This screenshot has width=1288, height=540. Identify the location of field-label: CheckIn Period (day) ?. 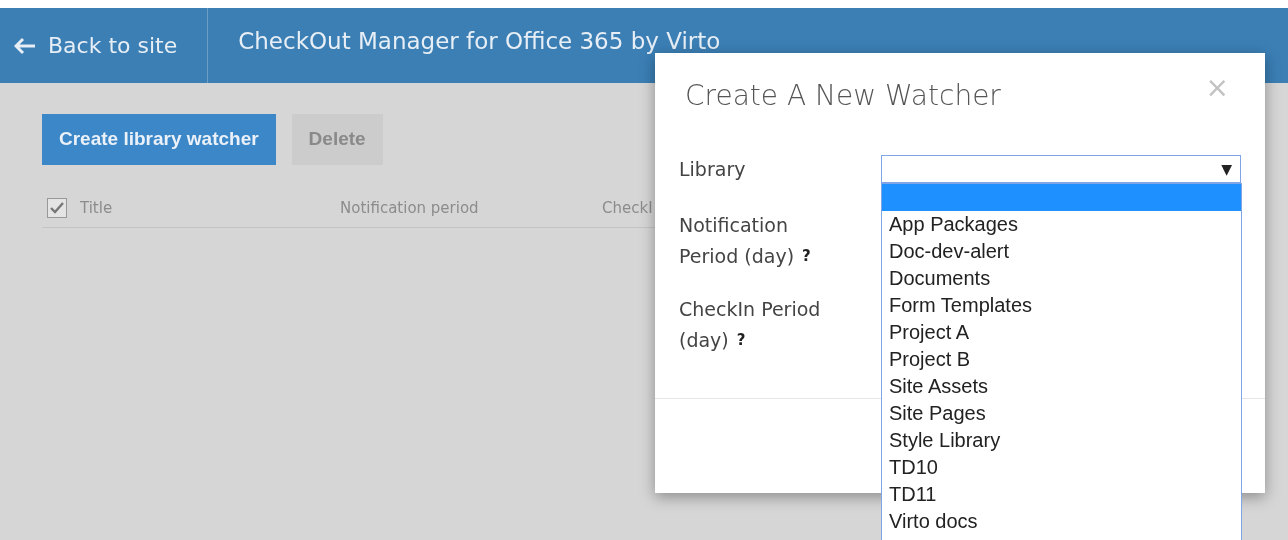
(750, 325).